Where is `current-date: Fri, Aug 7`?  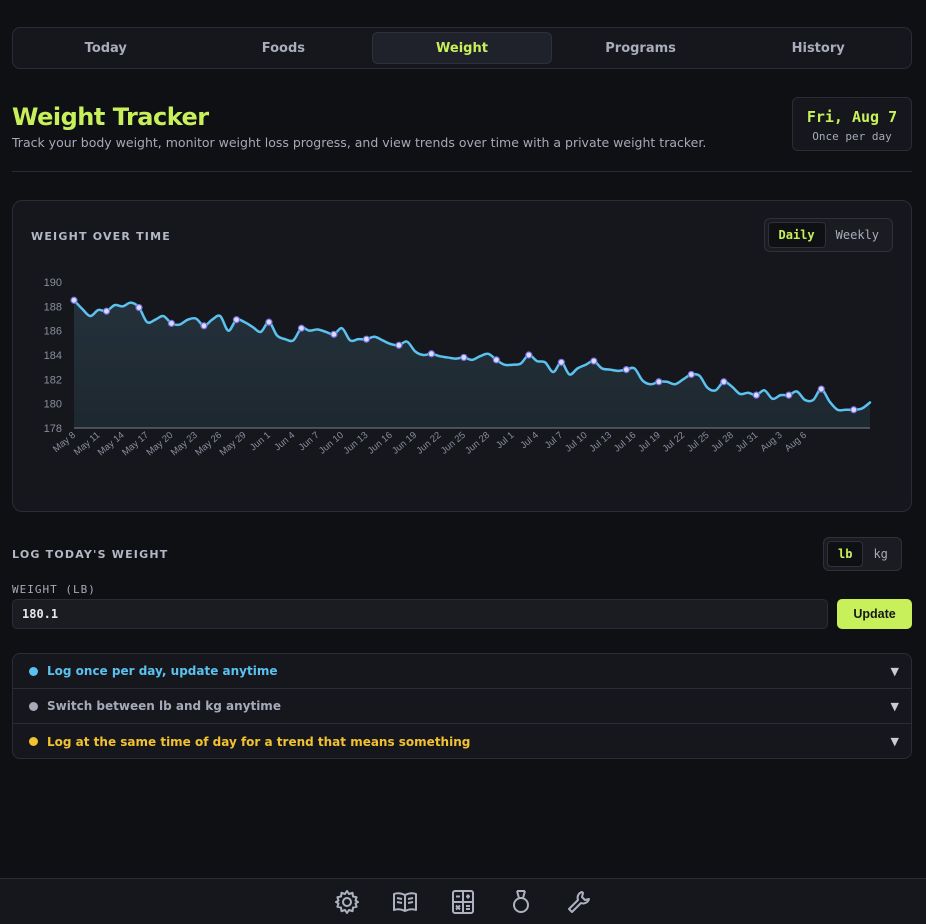
current-date: Fri, Aug 7 is located at coordinates (852, 117).